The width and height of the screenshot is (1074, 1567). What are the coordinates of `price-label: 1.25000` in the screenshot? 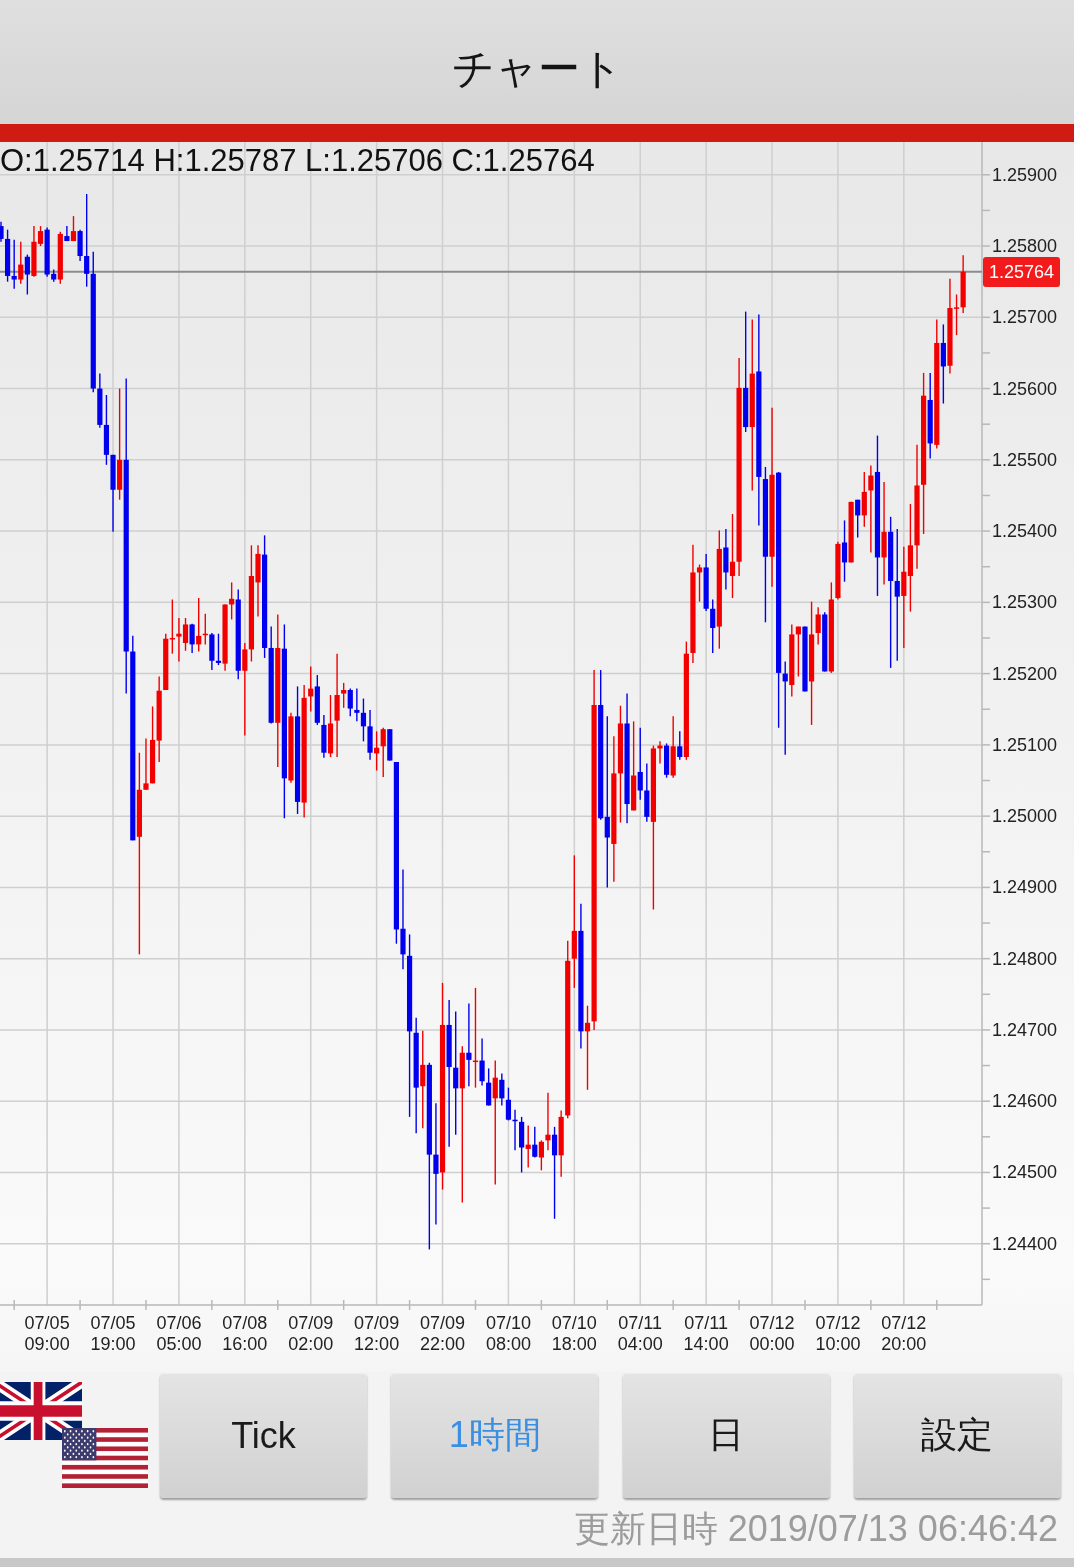 It's located at (1025, 816).